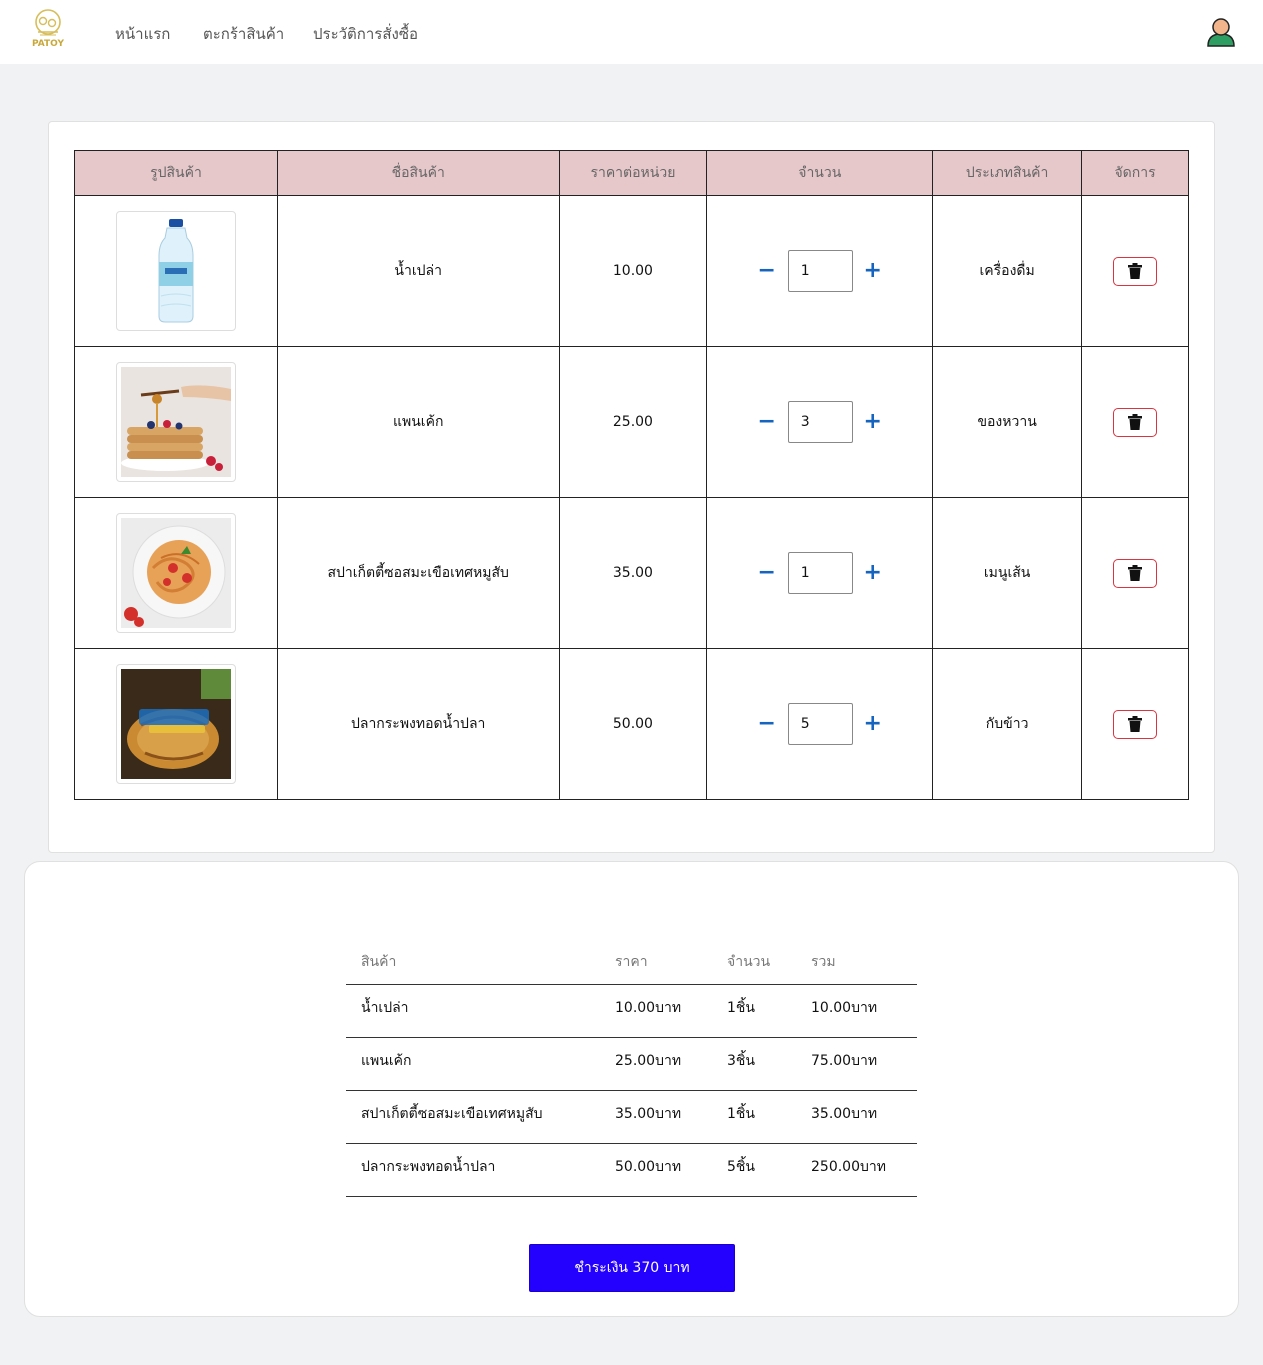 The image size is (1263, 1365). Describe the element at coordinates (1007, 724) in the screenshot. I see `product-category: กับข้าว` at that location.